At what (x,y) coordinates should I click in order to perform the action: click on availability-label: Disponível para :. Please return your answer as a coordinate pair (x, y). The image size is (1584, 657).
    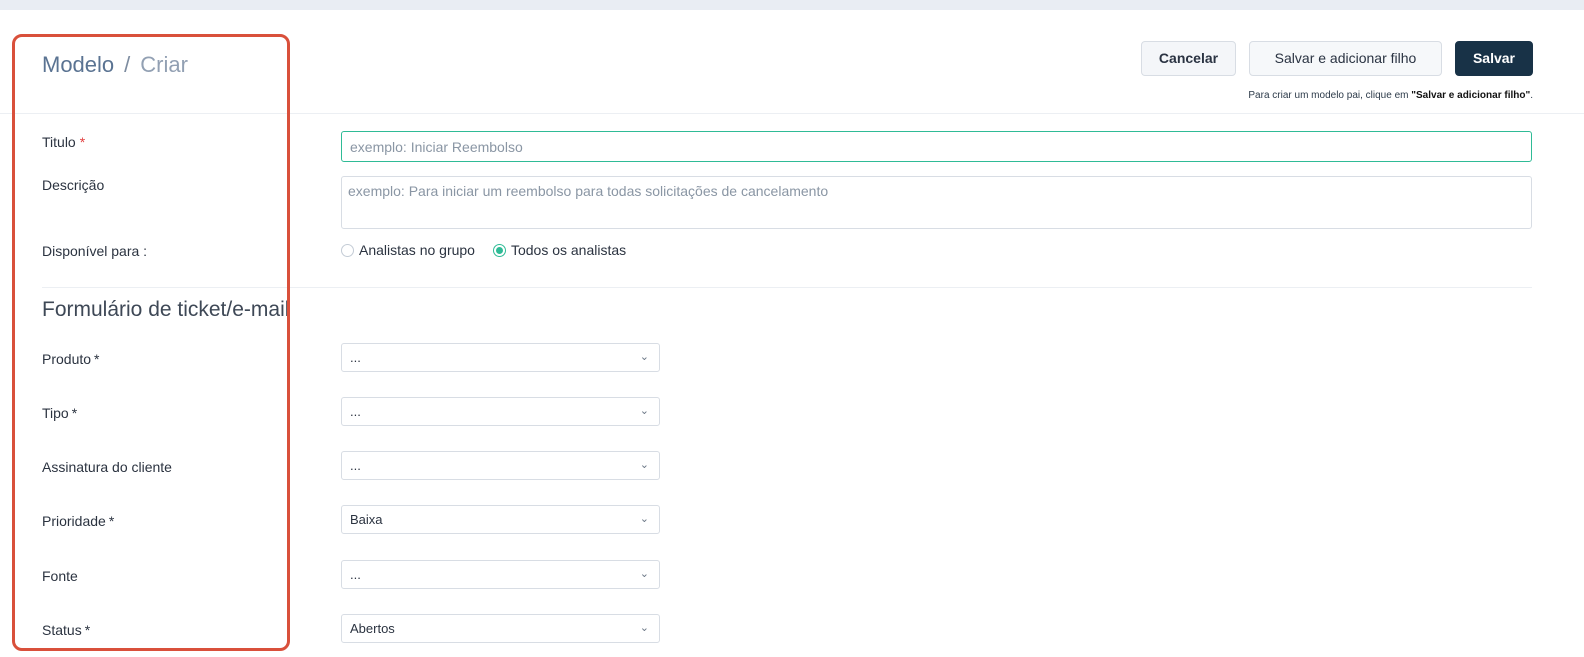
    Looking at the image, I should click on (95, 251).